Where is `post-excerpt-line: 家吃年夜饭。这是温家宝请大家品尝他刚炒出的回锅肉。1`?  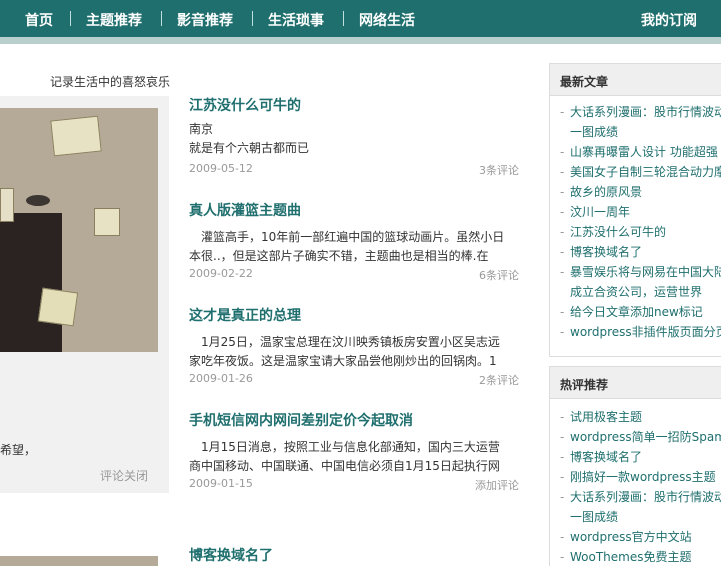 post-excerpt-line: 家吃年夜饭。这是温家宝请大家品尝他刚炒出的回锅肉。1 is located at coordinates (343, 361).